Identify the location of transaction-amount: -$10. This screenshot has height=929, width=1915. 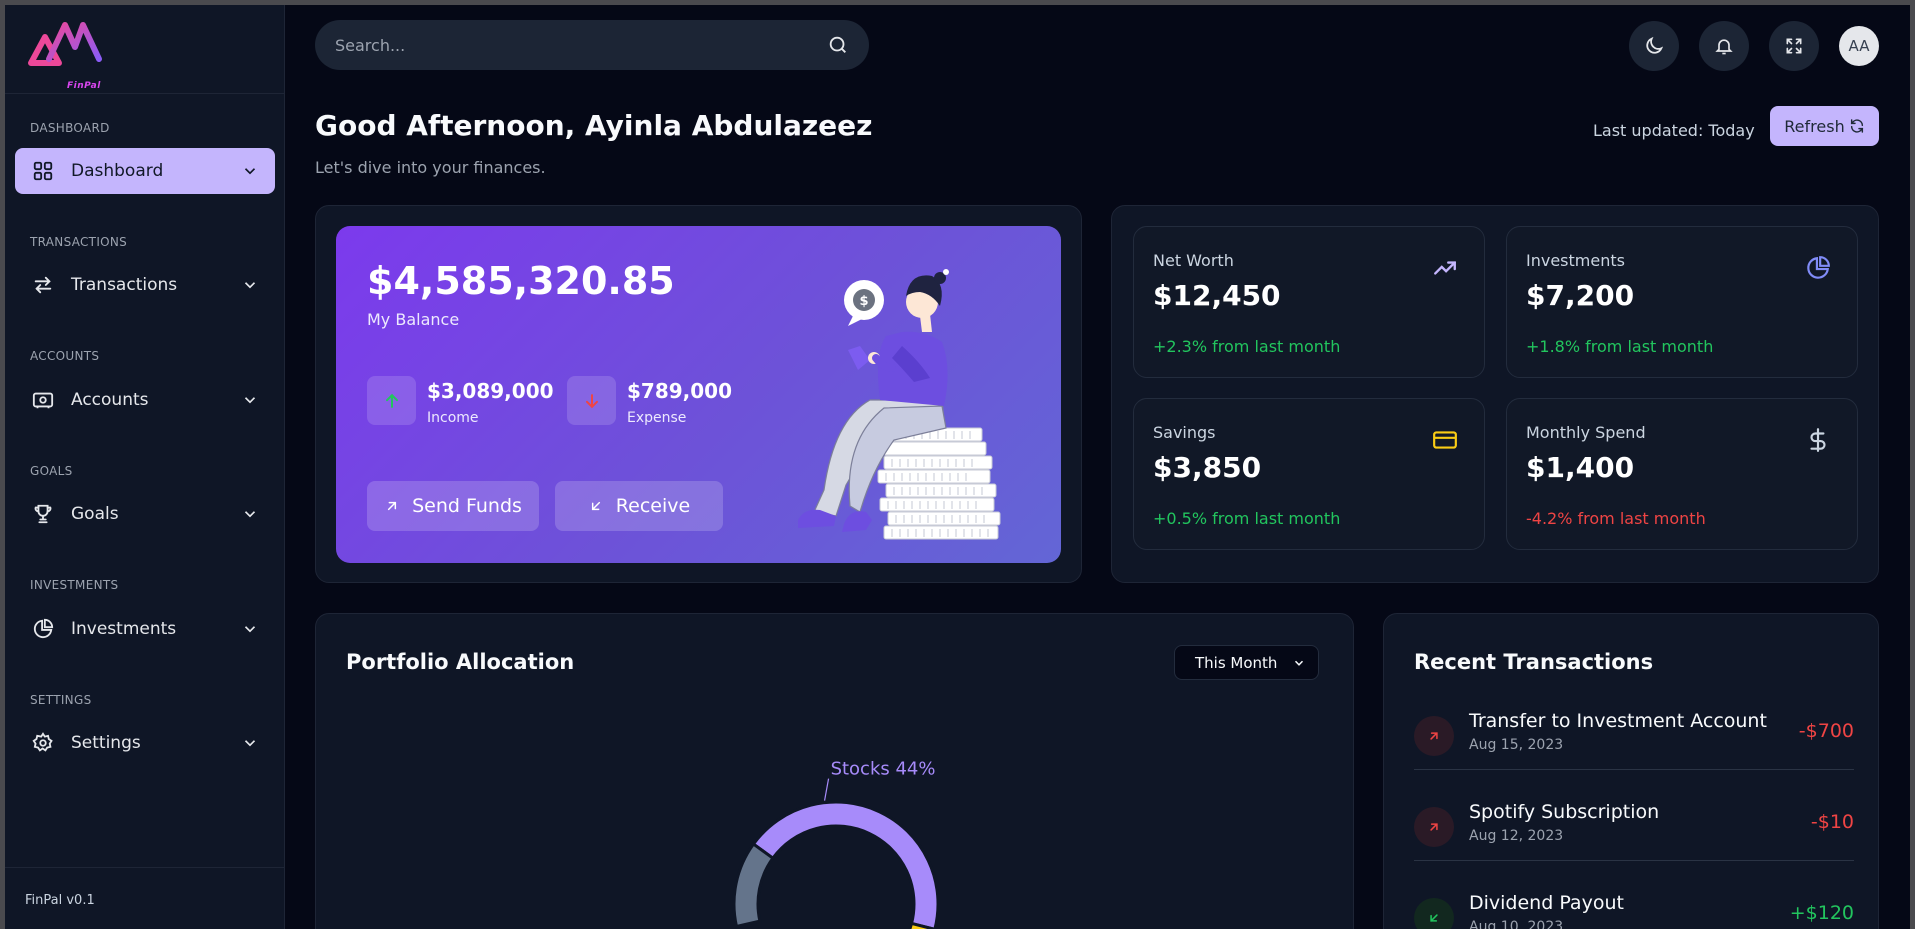
(1832, 822).